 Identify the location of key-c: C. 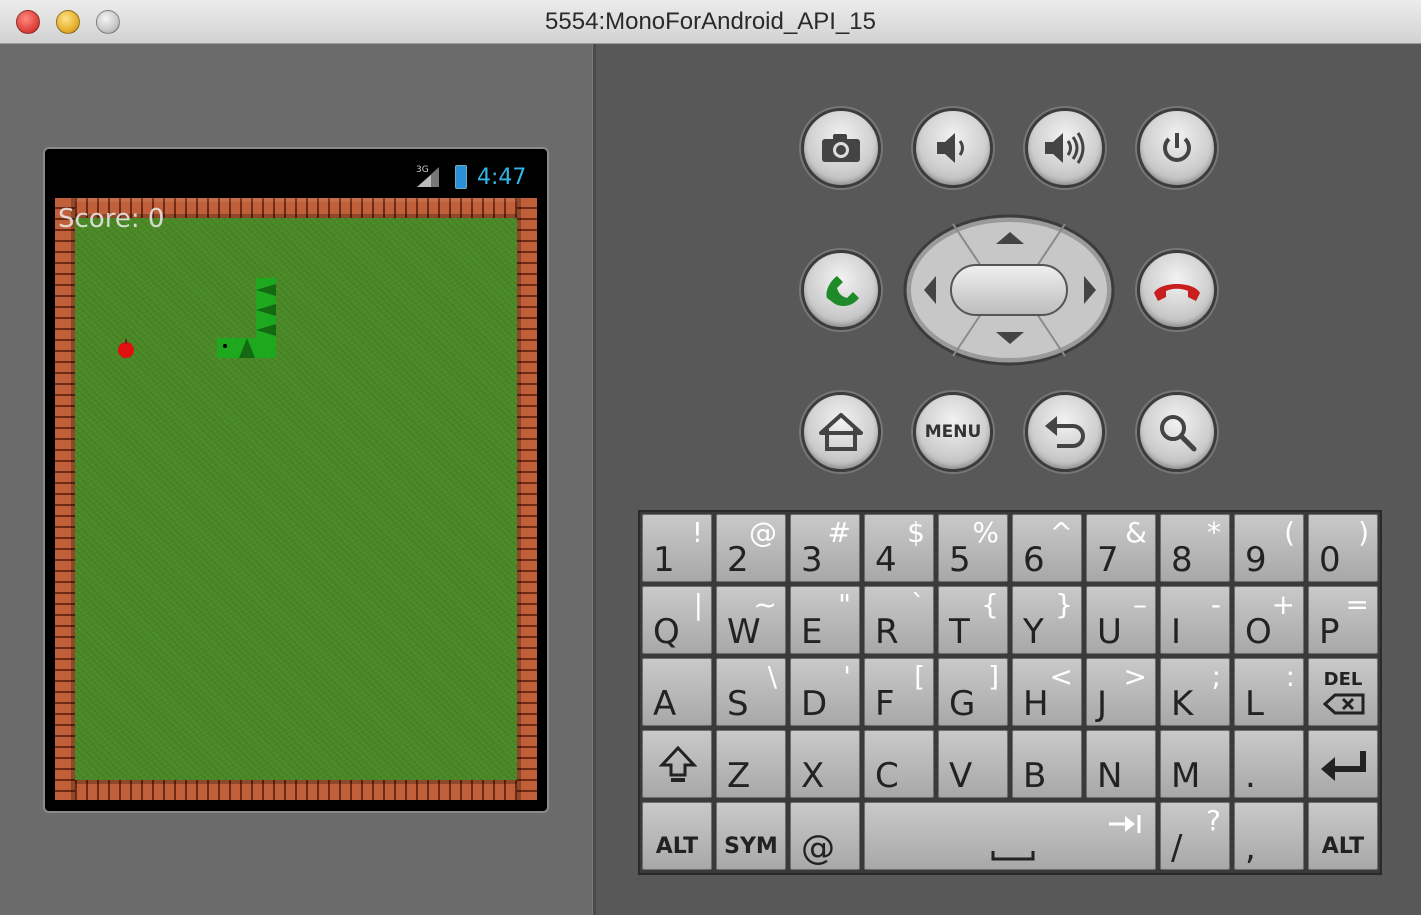
(899, 764).